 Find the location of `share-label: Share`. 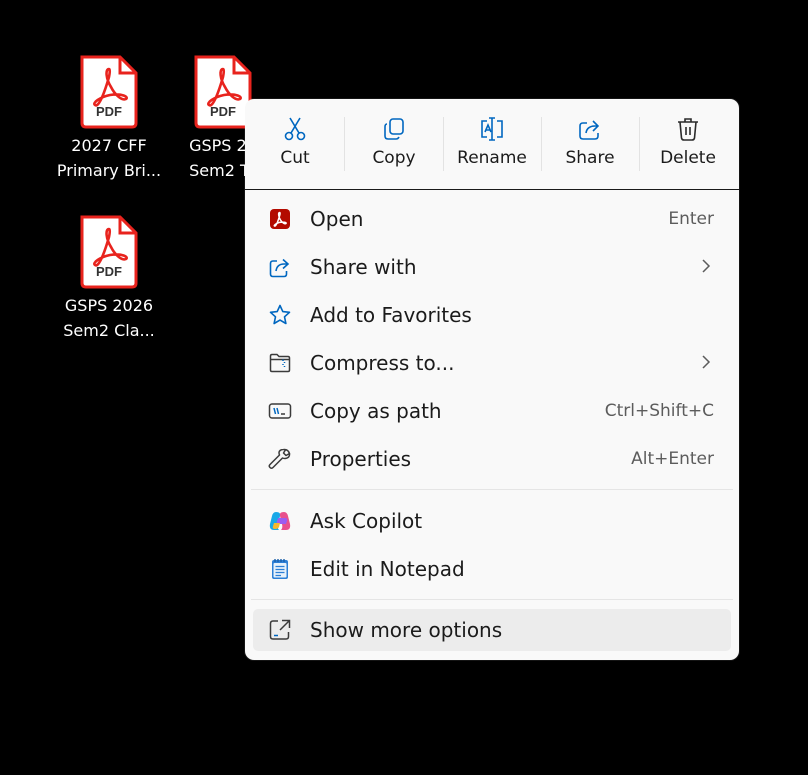

share-label: Share is located at coordinates (590, 158).